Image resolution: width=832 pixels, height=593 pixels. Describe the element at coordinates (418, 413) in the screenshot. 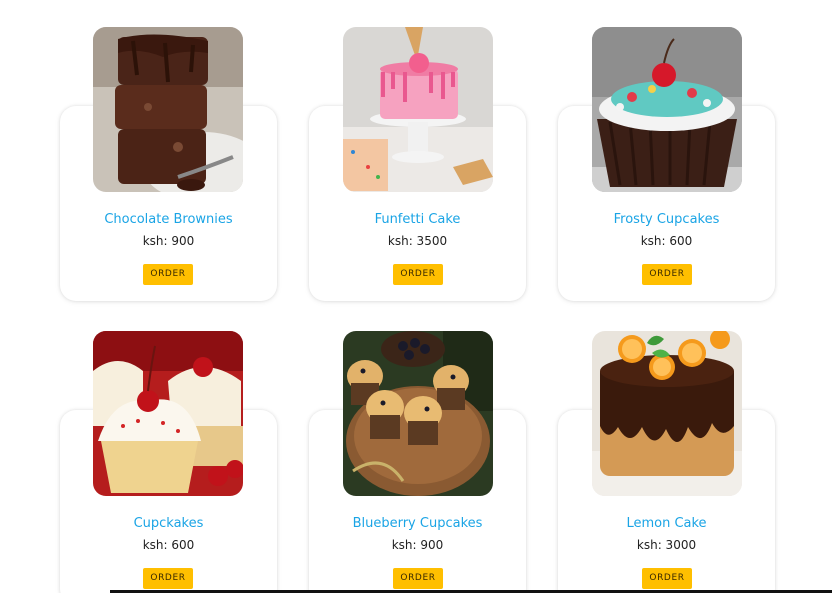

I see `product-image-blueberry-cupcakes` at that location.